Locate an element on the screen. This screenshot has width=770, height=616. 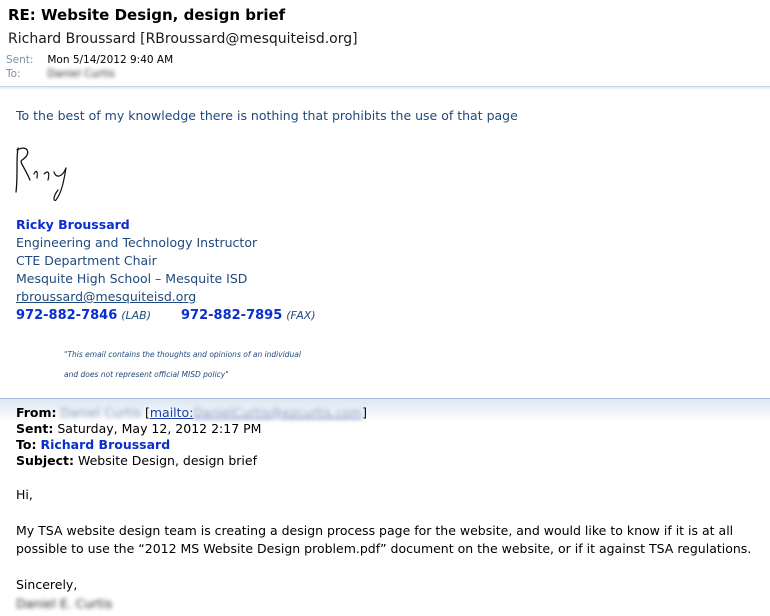
signature-title: Engineering and Technology Instructor is located at coordinates (137, 242).